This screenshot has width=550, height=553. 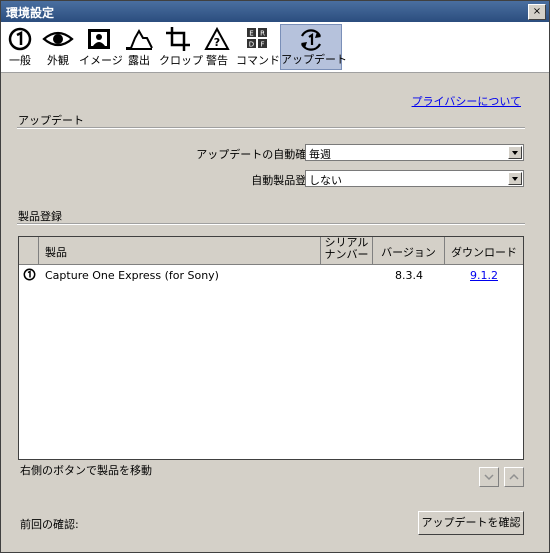 I want to click on auto-register-value: しない, so click(x=325, y=180).